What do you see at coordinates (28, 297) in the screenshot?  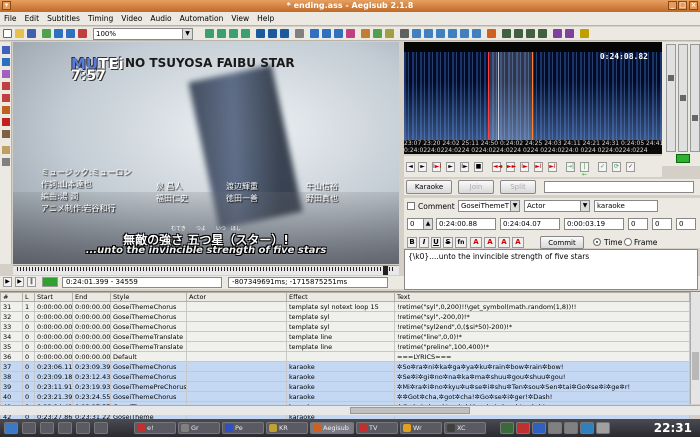 I see `col-layer: L` at bounding box center [28, 297].